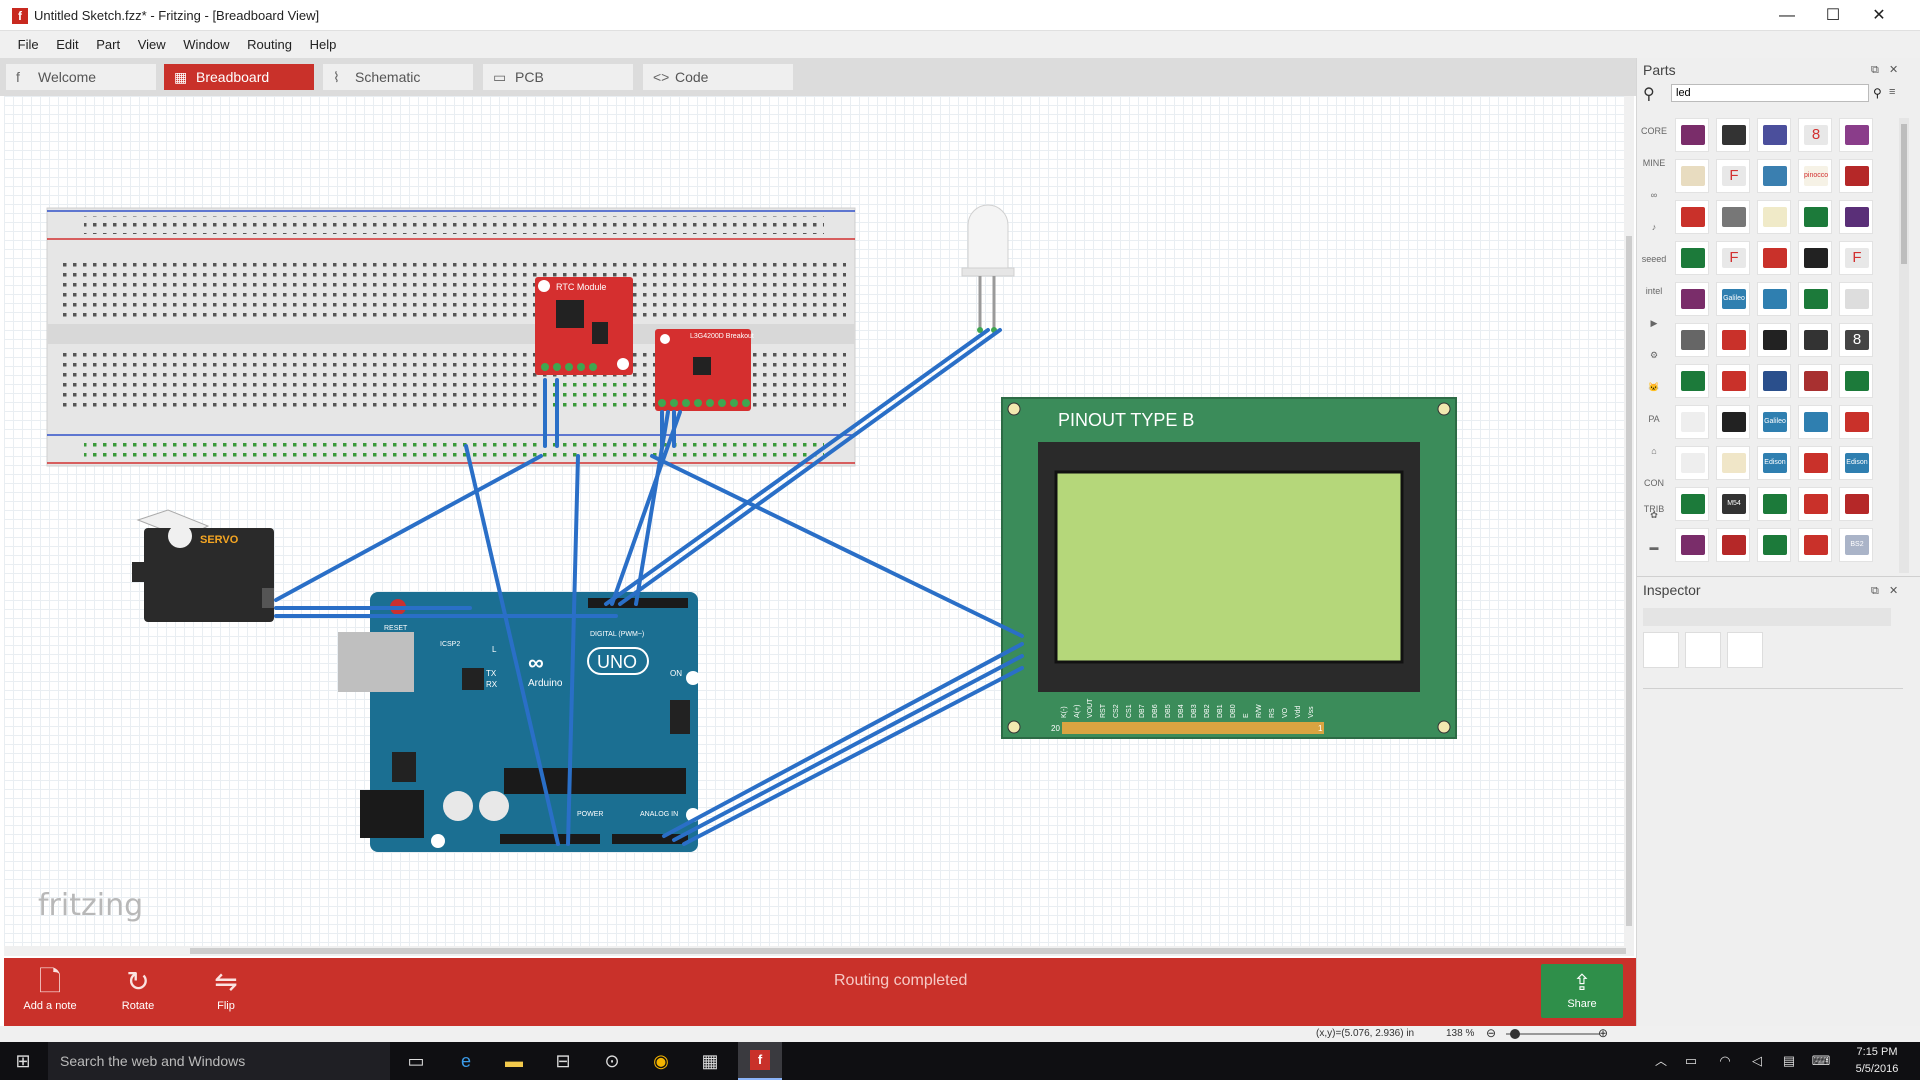 The width and height of the screenshot is (1920, 1080). What do you see at coordinates (760, 1061) in the screenshot?
I see `fritzing-taskbar-button: f` at bounding box center [760, 1061].